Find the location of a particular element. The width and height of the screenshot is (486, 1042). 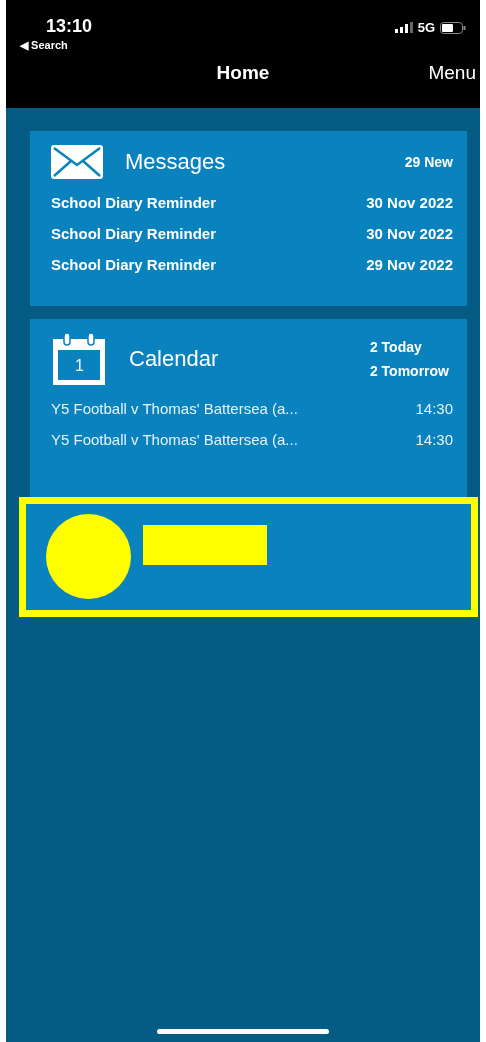

tomorrow-count: 2 Tomorrow is located at coordinates (409, 371).